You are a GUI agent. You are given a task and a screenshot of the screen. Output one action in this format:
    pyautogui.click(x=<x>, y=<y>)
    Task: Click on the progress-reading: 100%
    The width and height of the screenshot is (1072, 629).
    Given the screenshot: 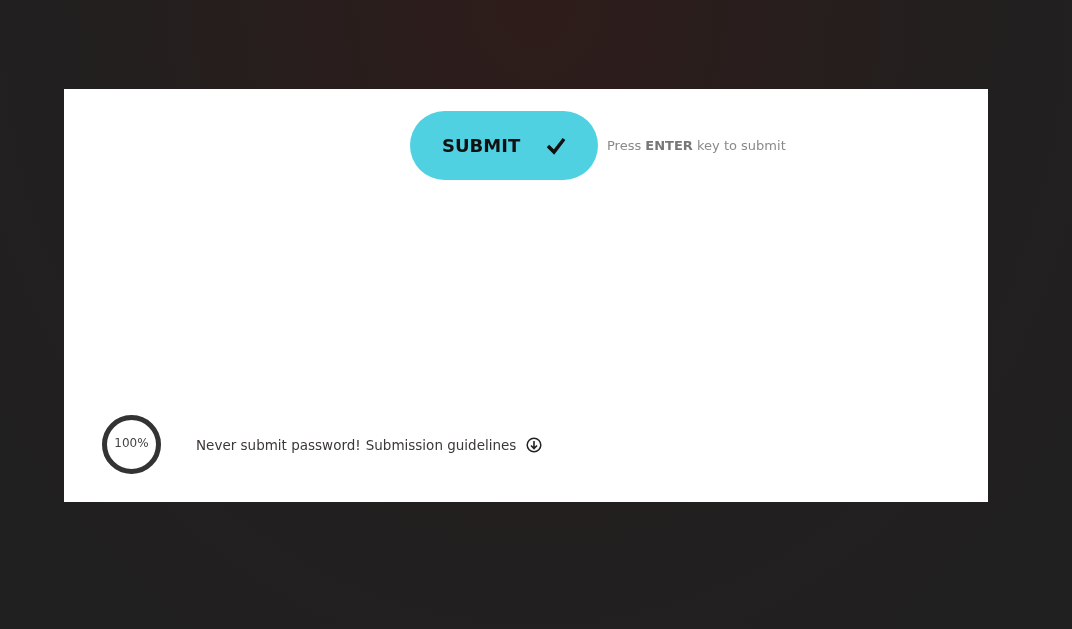 What is the action you would take?
    pyautogui.click(x=131, y=443)
    